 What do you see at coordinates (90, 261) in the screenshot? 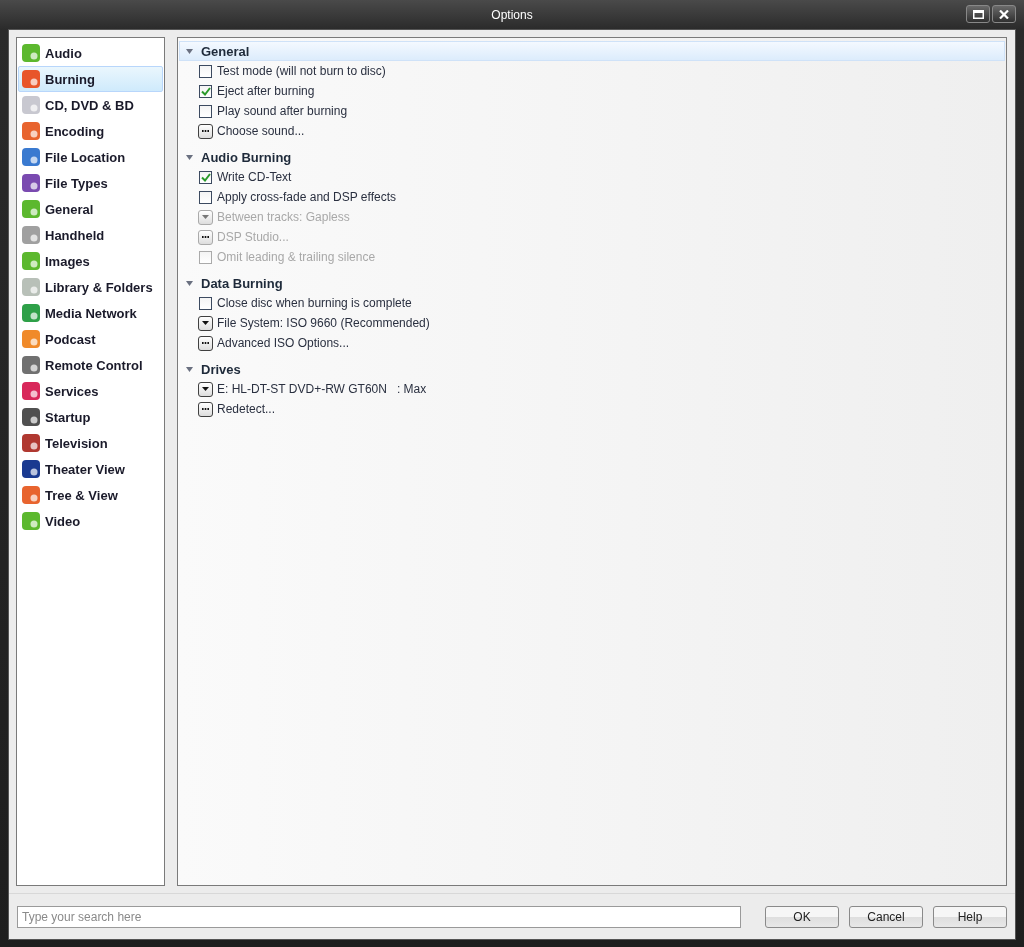
I see `sidebar-item: Images` at bounding box center [90, 261].